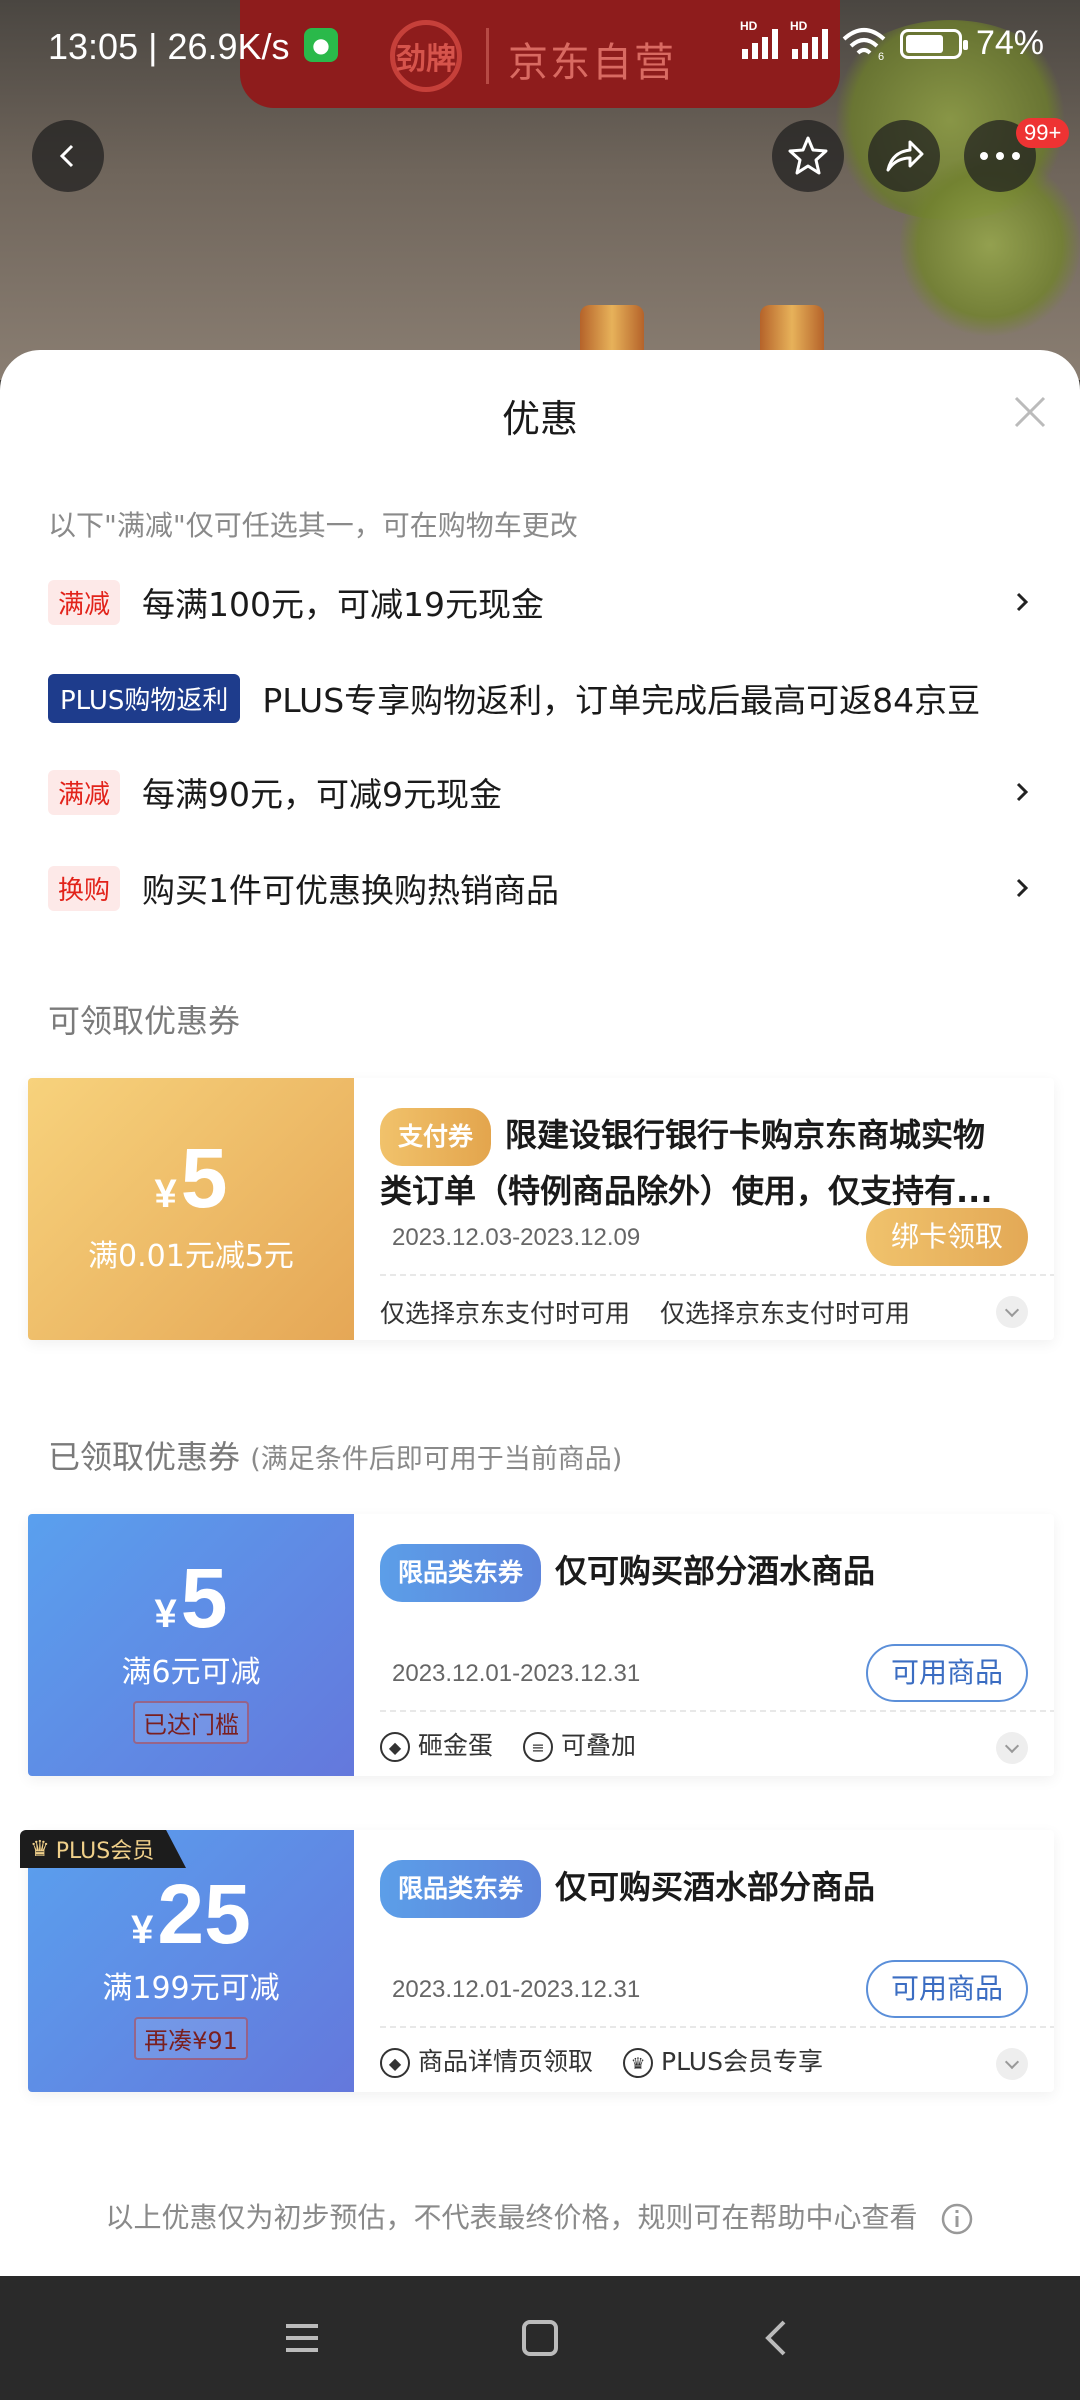 The width and height of the screenshot is (1080, 2400). I want to click on wechat-icon: ●, so click(321, 45).